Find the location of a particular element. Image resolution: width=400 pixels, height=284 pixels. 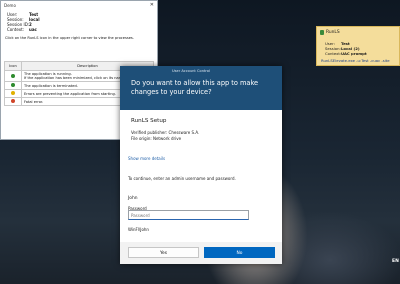

demo-title-bar: Demo ✕ is located at coordinates (79, 5).